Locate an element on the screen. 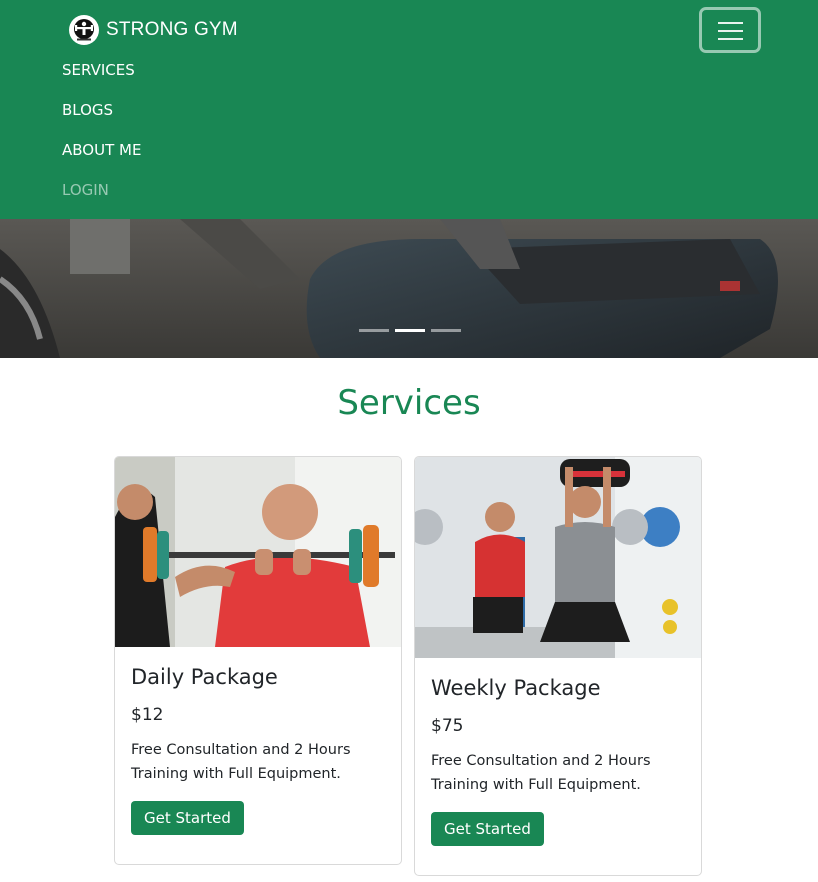 The width and height of the screenshot is (818, 882). card-image-weekly is located at coordinates (558, 557).